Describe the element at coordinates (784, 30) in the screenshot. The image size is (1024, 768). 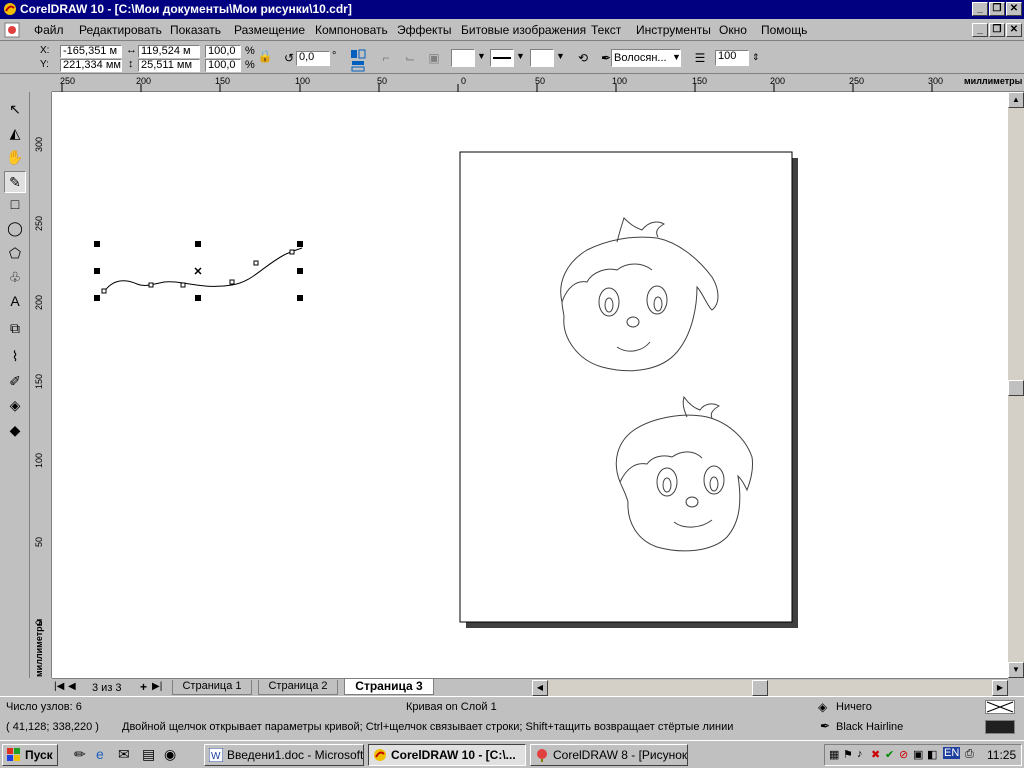
I see `menu-help: Помощь` at that location.